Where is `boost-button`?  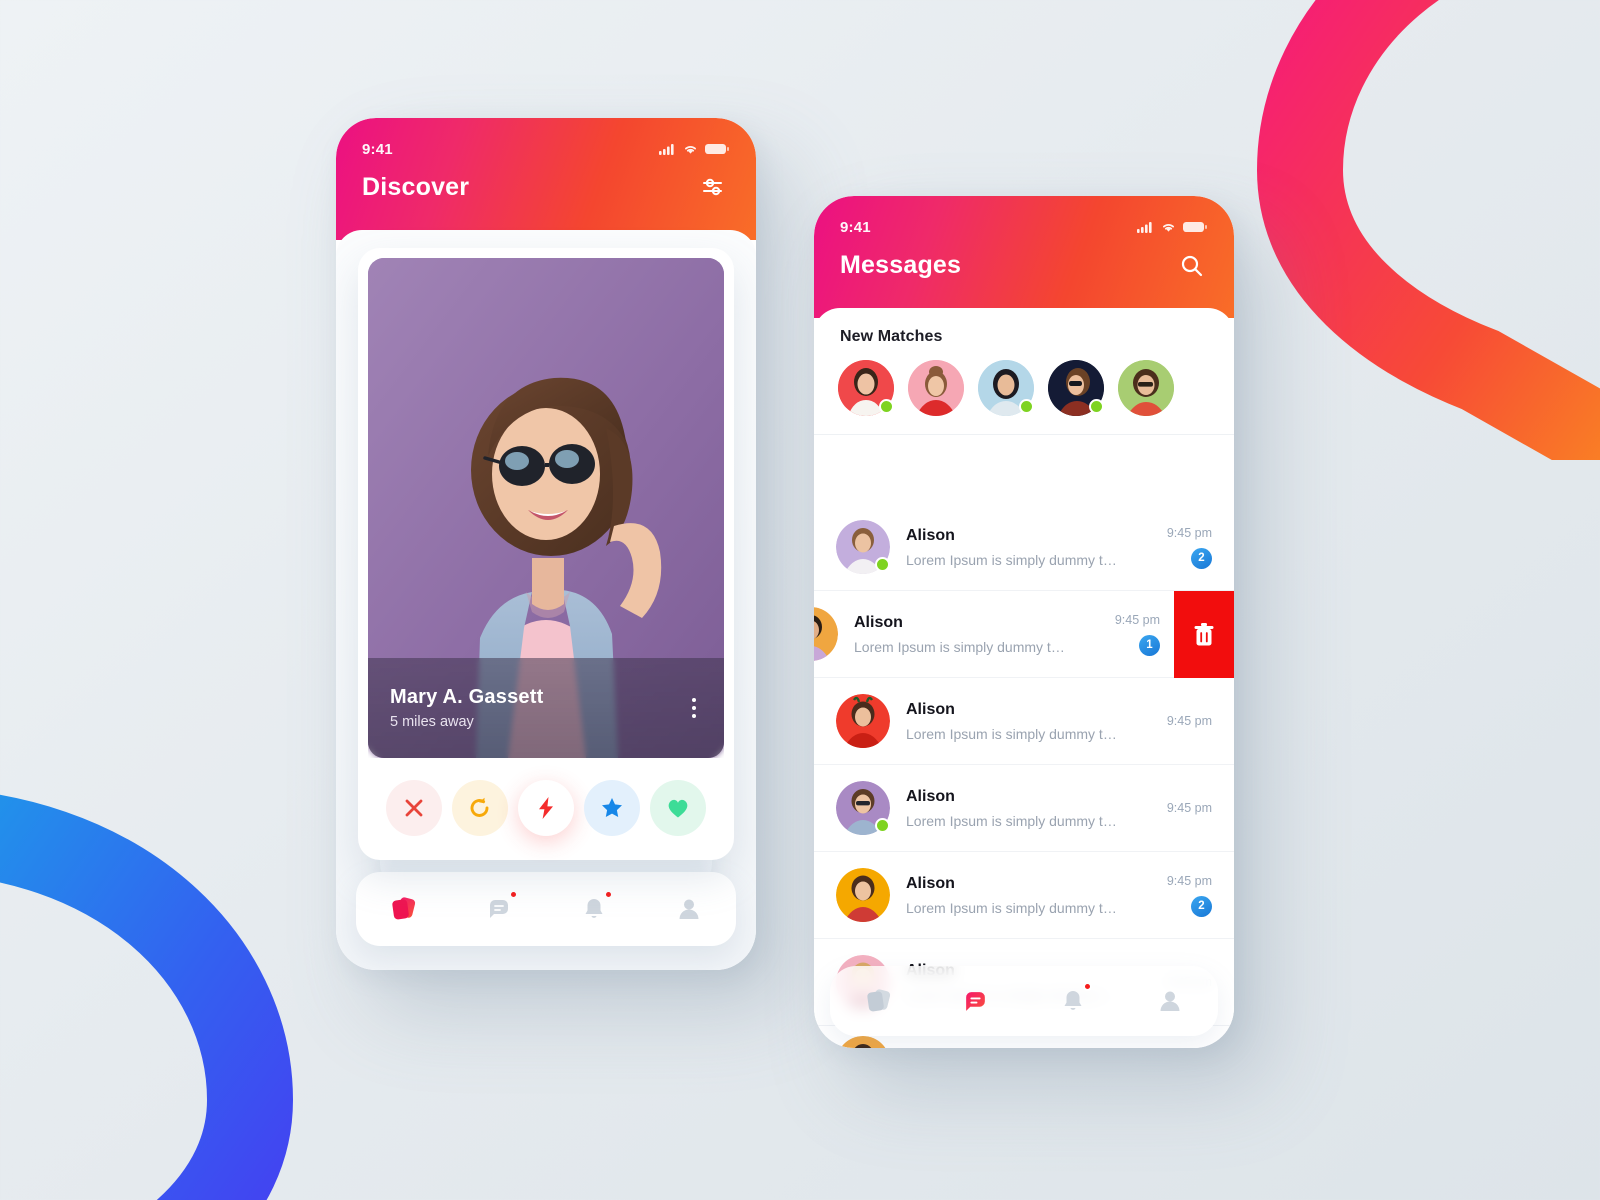
boost-button is located at coordinates (546, 808).